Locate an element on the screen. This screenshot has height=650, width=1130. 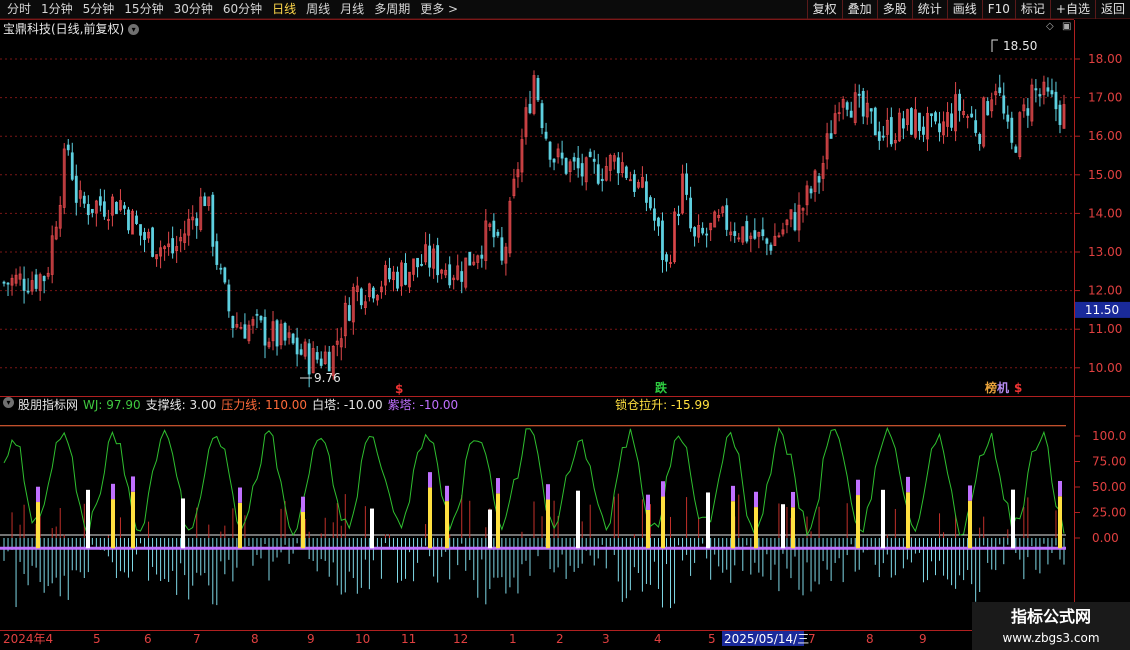
price-tick-label: 17.00 is located at coordinates (1105, 98).